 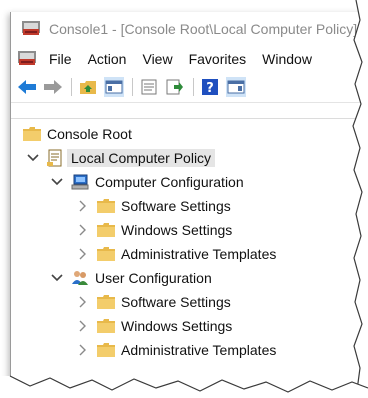 What do you see at coordinates (157, 59) in the screenshot?
I see `menu-view: View` at bounding box center [157, 59].